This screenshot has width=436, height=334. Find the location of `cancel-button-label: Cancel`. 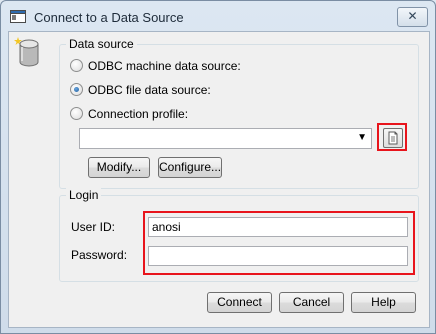

cancel-button-label: Cancel is located at coordinates (311, 302).